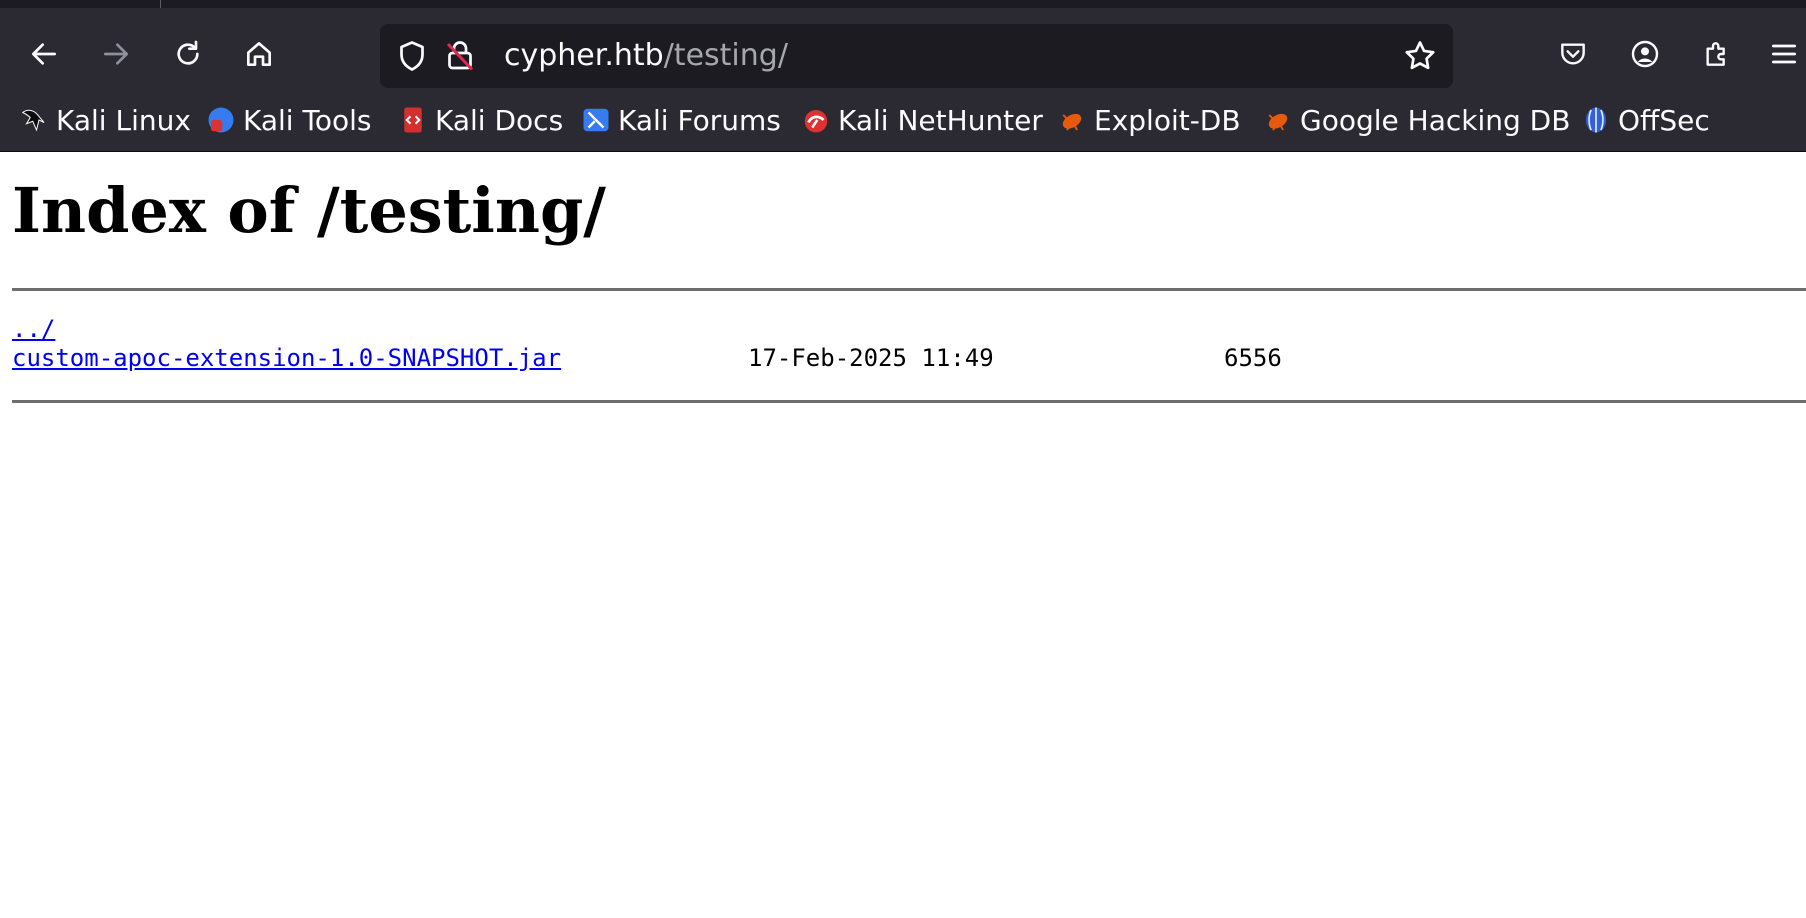  I want to click on account-button, so click(1645, 54).